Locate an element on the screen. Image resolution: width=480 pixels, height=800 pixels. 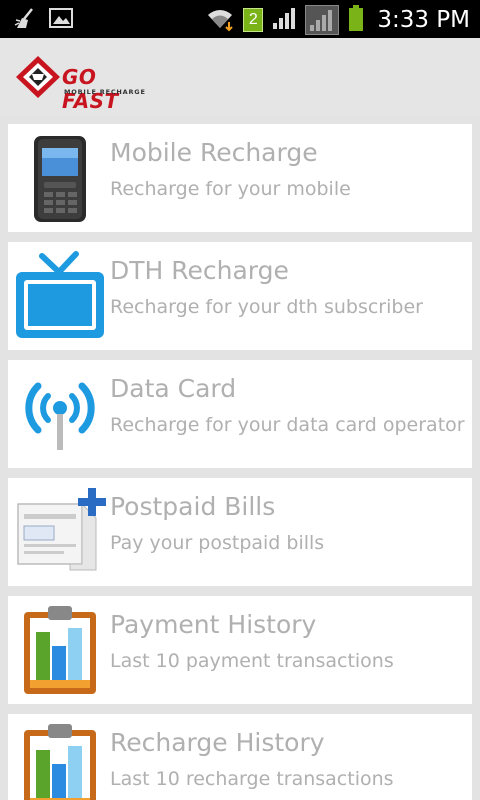
menu-item-subtitle: Recharge for your mobile is located at coordinates (230, 189).